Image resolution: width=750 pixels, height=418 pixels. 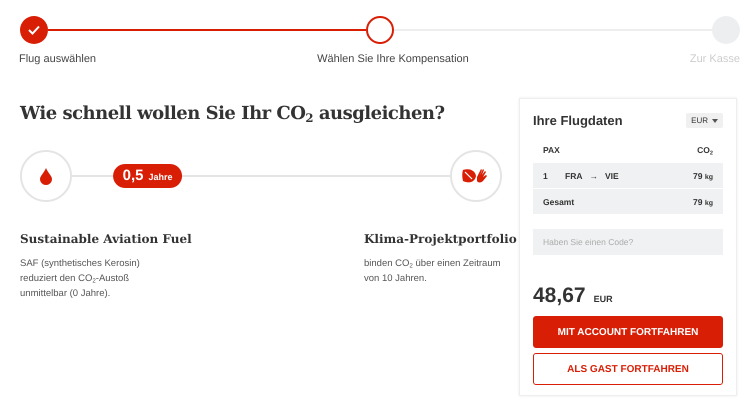 What do you see at coordinates (715, 120) in the screenshot?
I see `caret-icon` at bounding box center [715, 120].